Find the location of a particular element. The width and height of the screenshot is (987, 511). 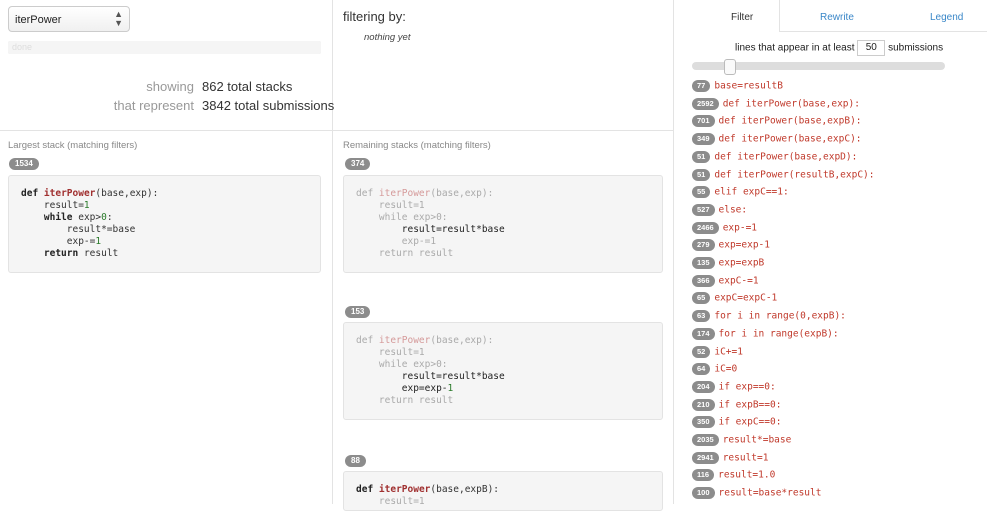

line-text: base=resultB is located at coordinates (748, 86).